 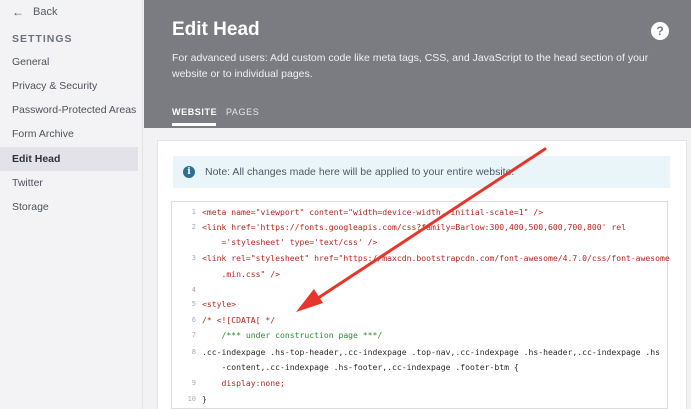 What do you see at coordinates (204, 399) in the screenshot?
I see `code-text: }` at bounding box center [204, 399].